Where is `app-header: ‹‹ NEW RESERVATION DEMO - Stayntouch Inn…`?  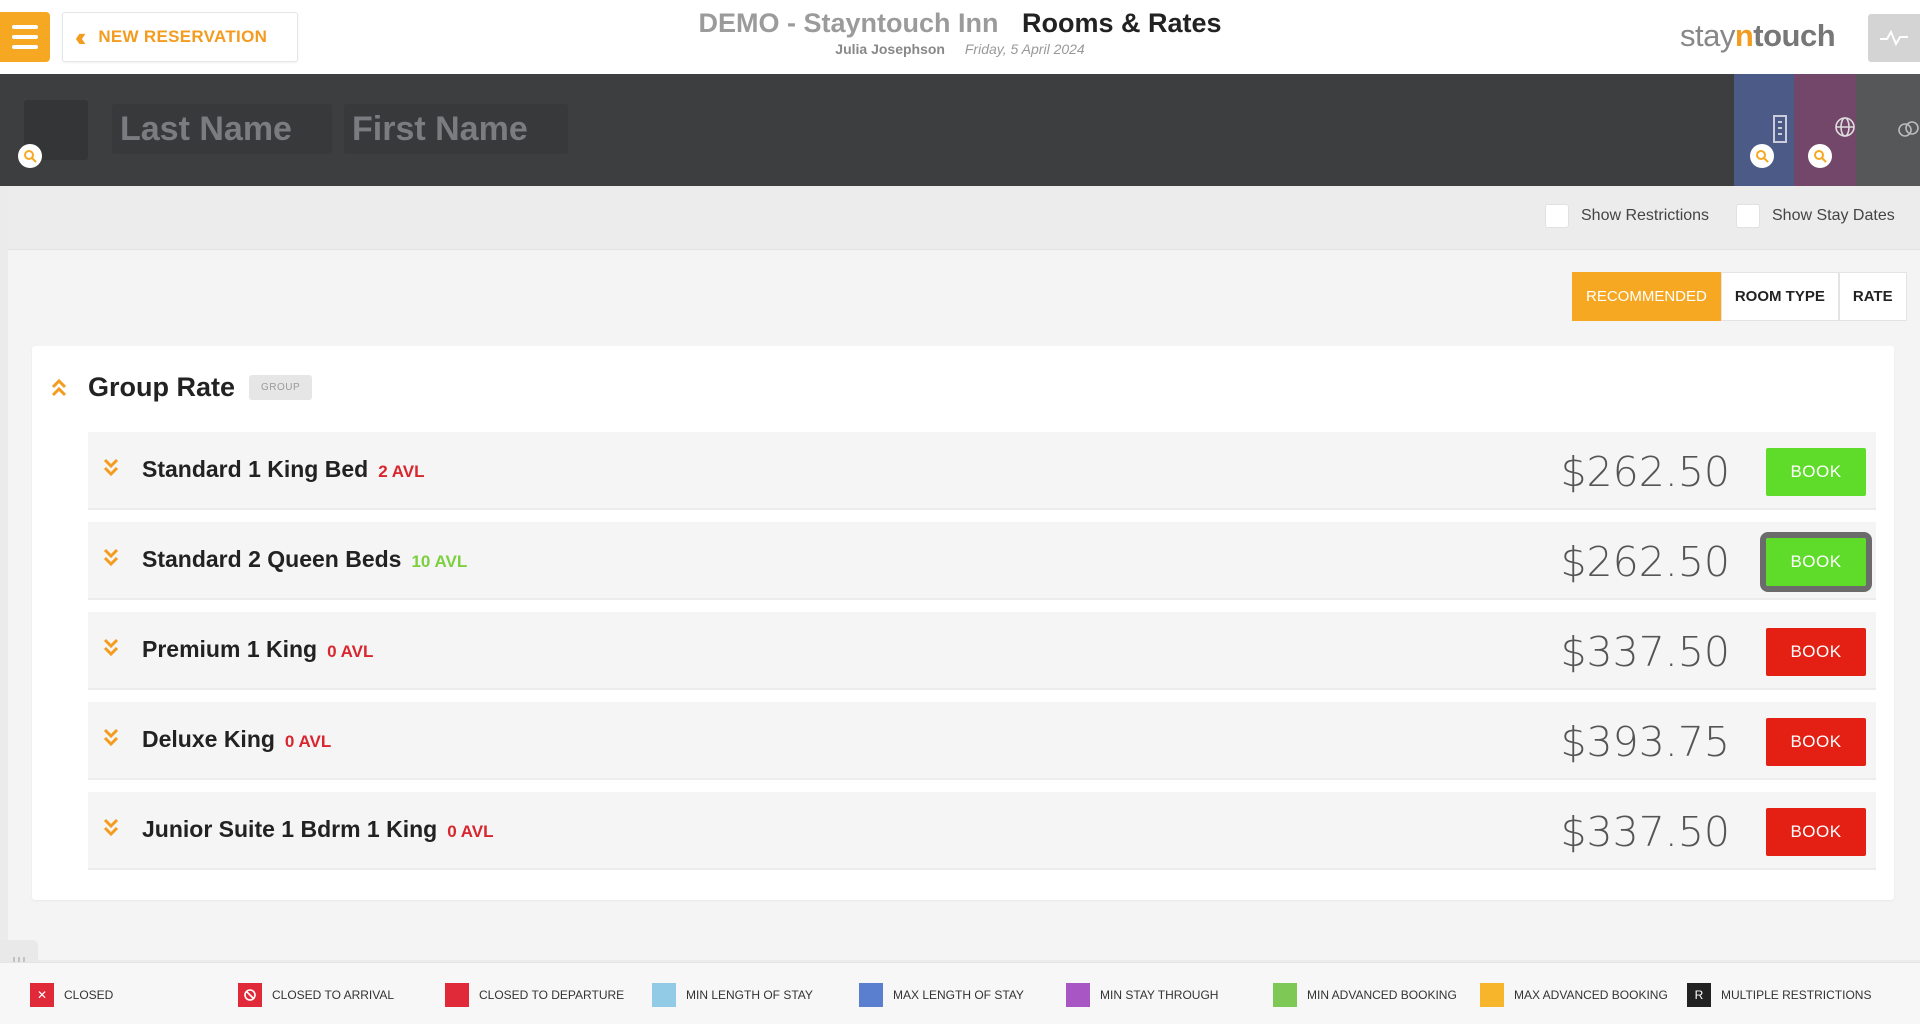 app-header: ‹‹ NEW RESERVATION DEMO - Stayntouch Inn… is located at coordinates (960, 37).